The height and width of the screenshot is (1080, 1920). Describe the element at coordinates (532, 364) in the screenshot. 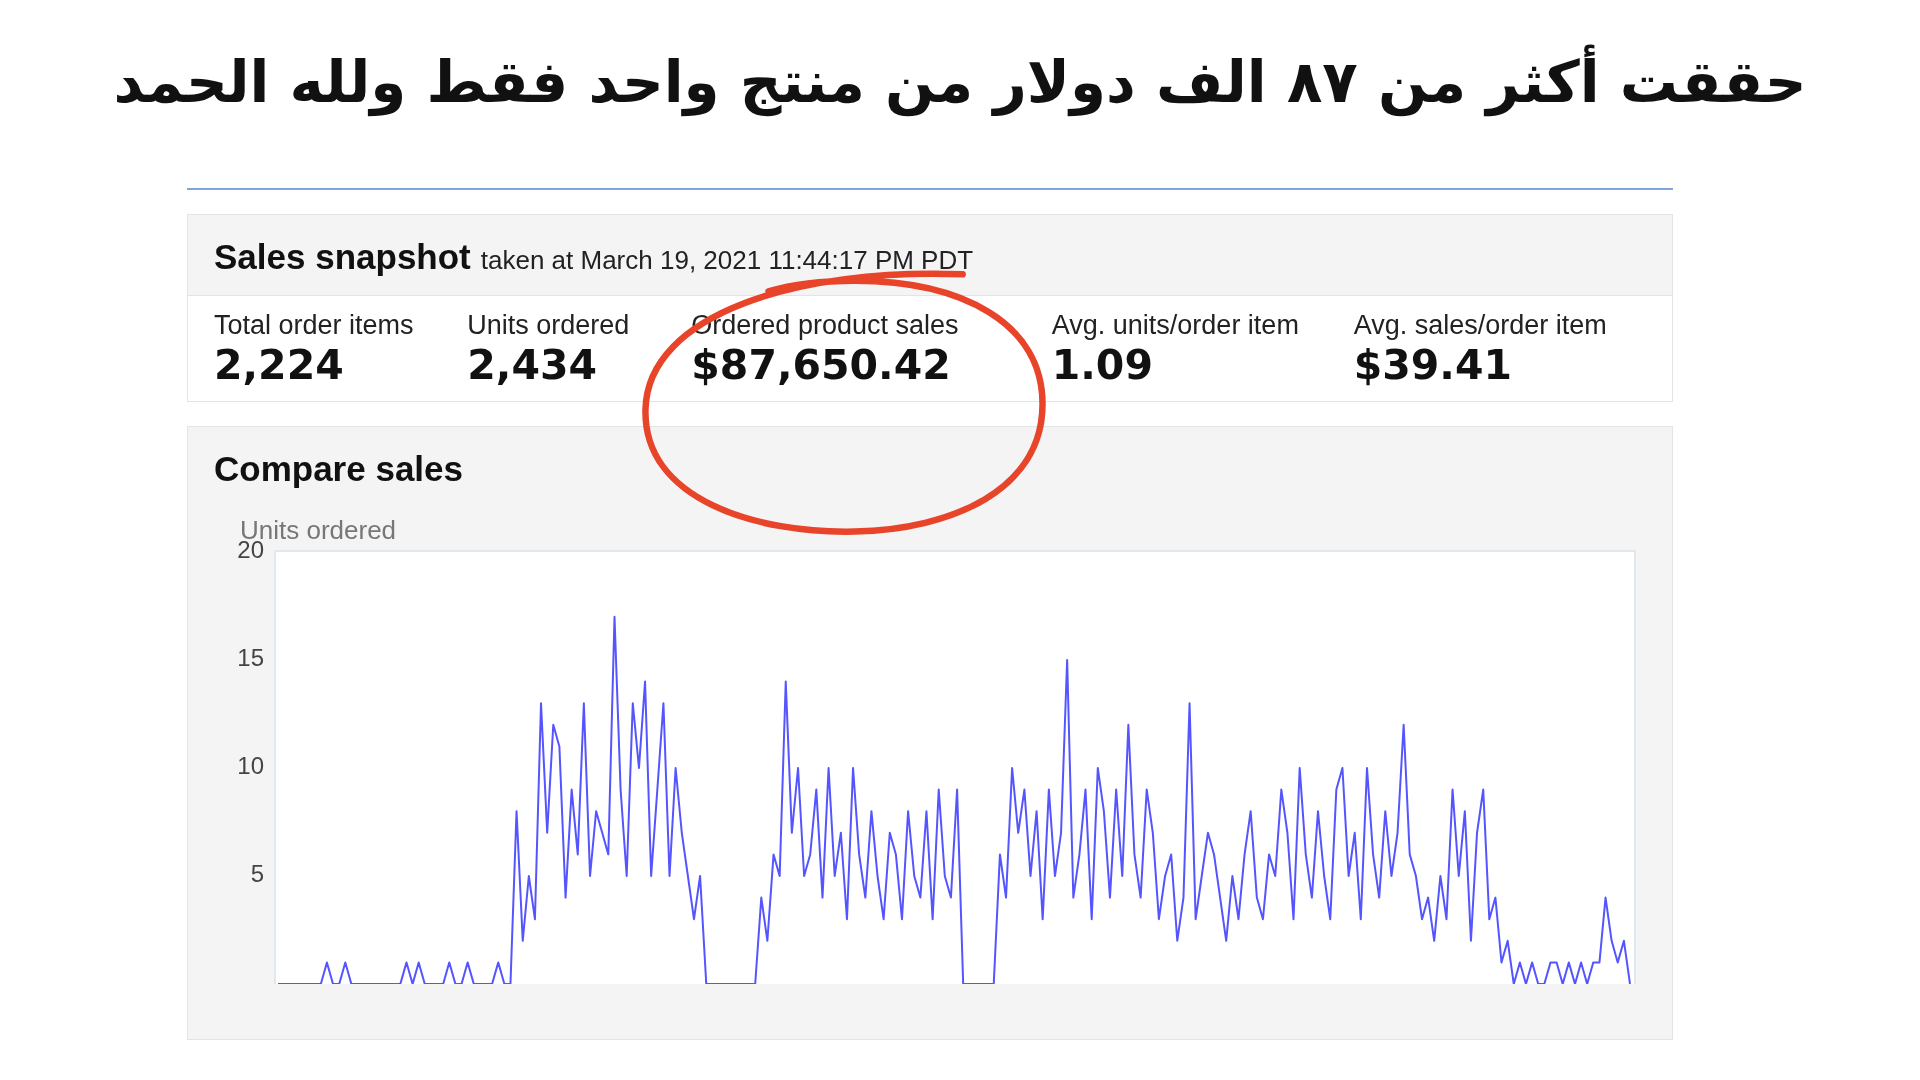

I see `metric-value: 2,434` at that location.